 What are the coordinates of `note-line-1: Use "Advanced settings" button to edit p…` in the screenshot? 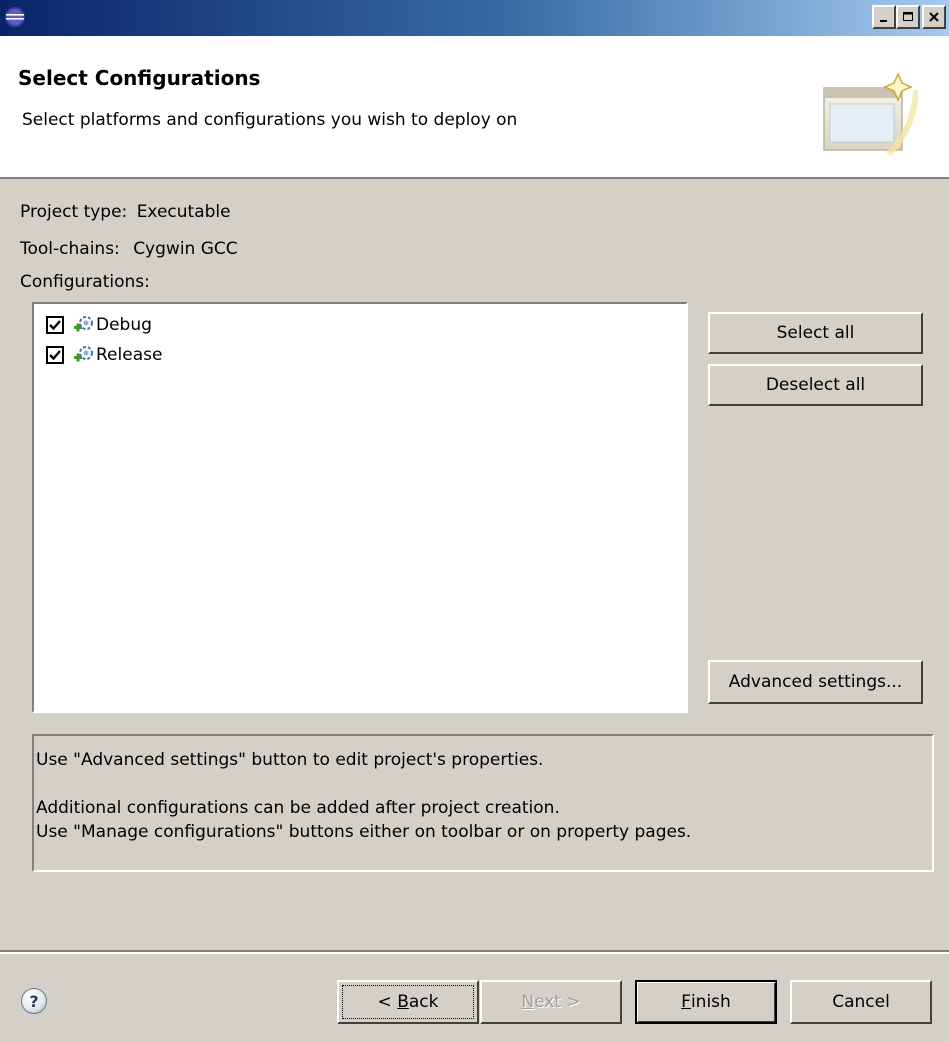 It's located at (290, 760).